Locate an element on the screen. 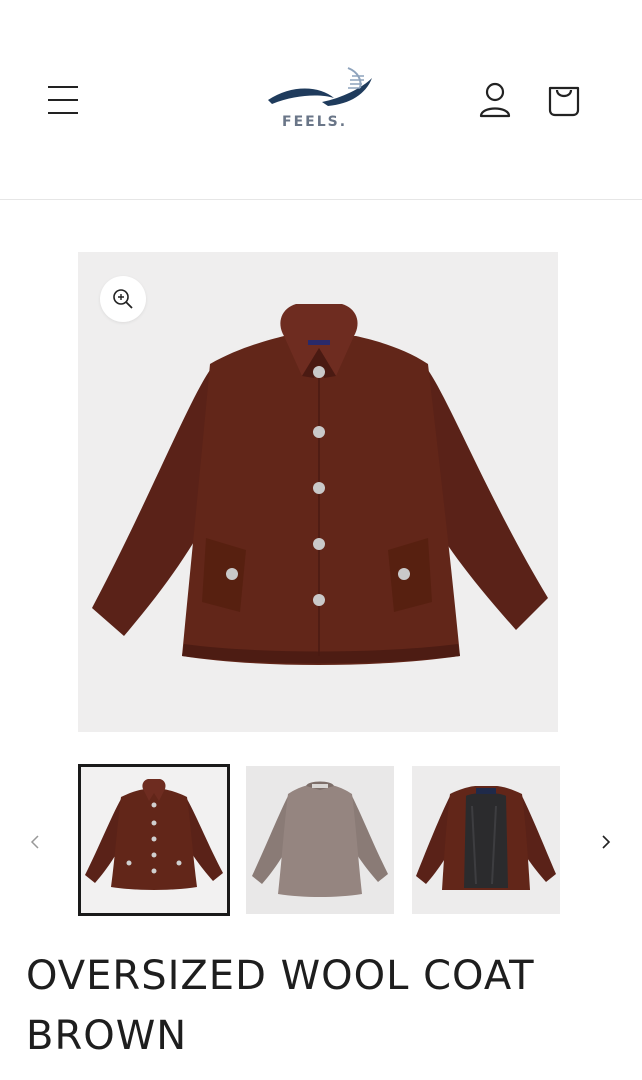  chevron-right-icon is located at coordinates (606, 842).